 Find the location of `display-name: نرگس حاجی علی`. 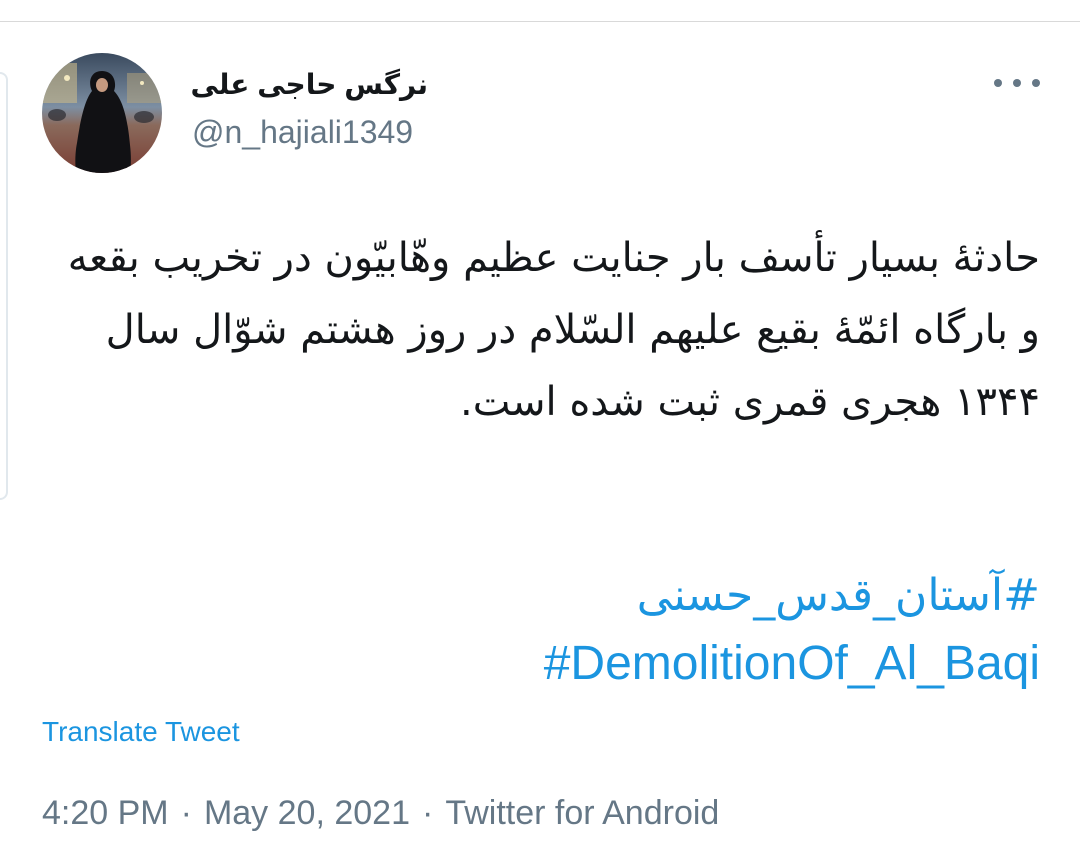

display-name: نرگس حاجی علی is located at coordinates (309, 84).